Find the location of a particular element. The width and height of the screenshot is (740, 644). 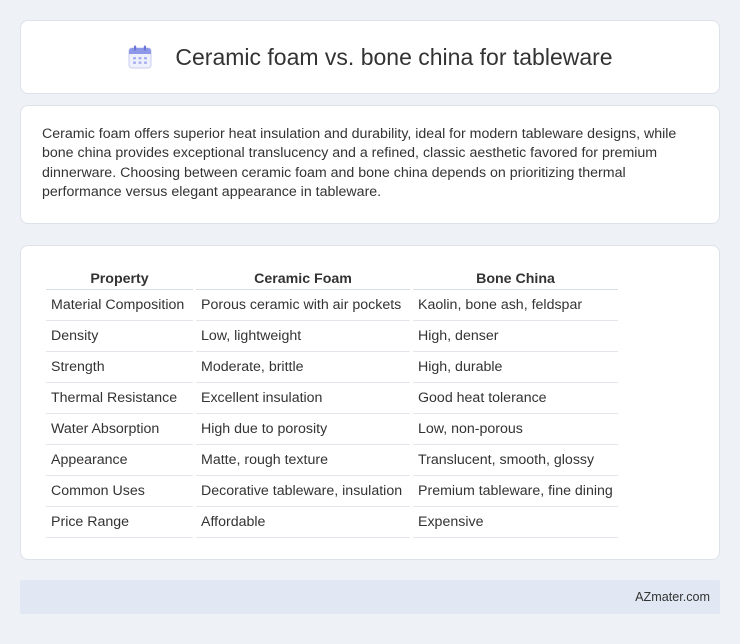

column-header-ceramic-foam: Ceramic Foam is located at coordinates (303, 276).